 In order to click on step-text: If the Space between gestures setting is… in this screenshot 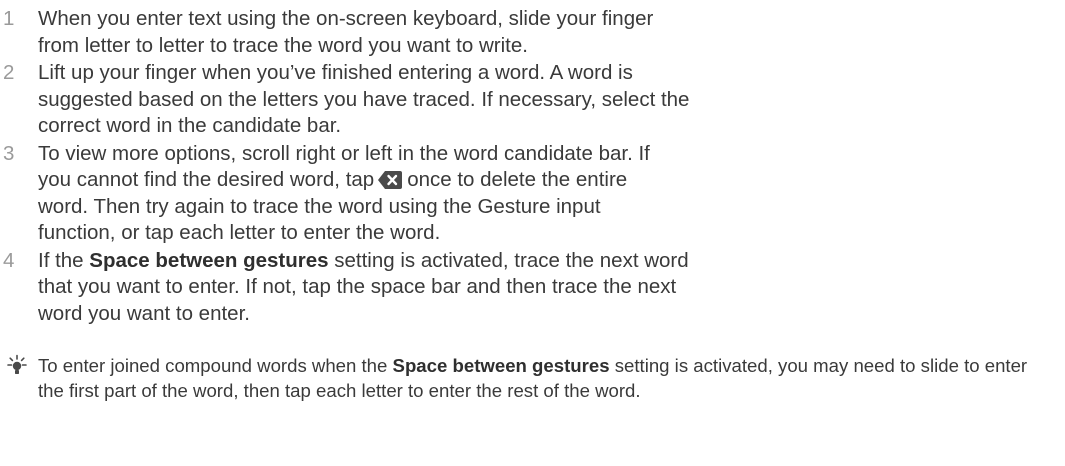, I will do `click(368, 288)`.